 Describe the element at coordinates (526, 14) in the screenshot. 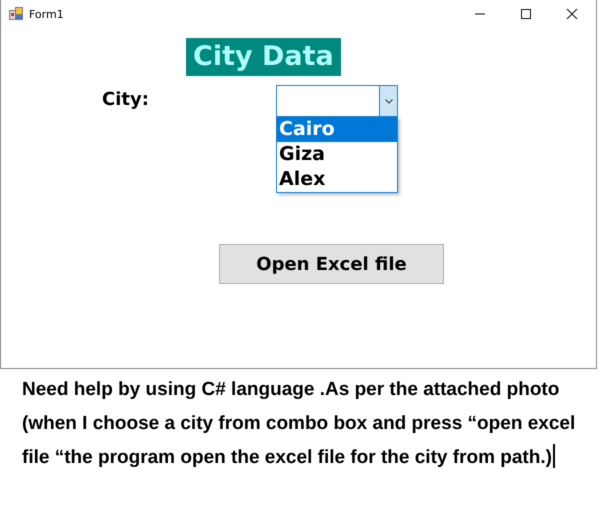

I see `maximize-icon` at that location.